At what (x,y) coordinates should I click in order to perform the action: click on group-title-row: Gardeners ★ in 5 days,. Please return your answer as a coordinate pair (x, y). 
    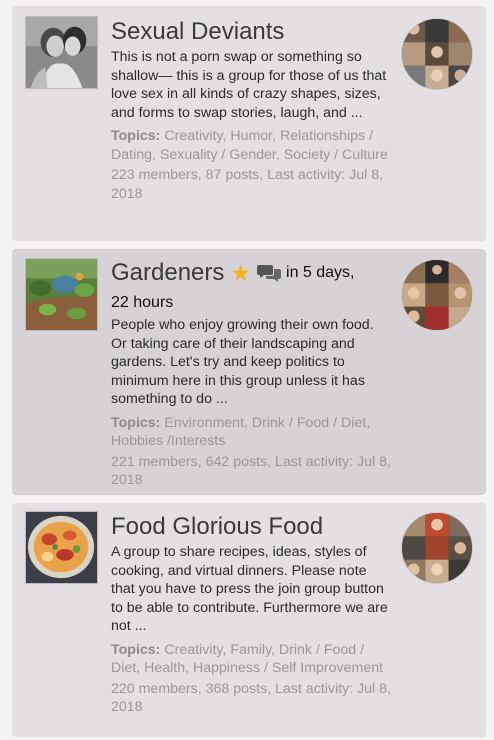
    Looking at the image, I should click on (251, 273).